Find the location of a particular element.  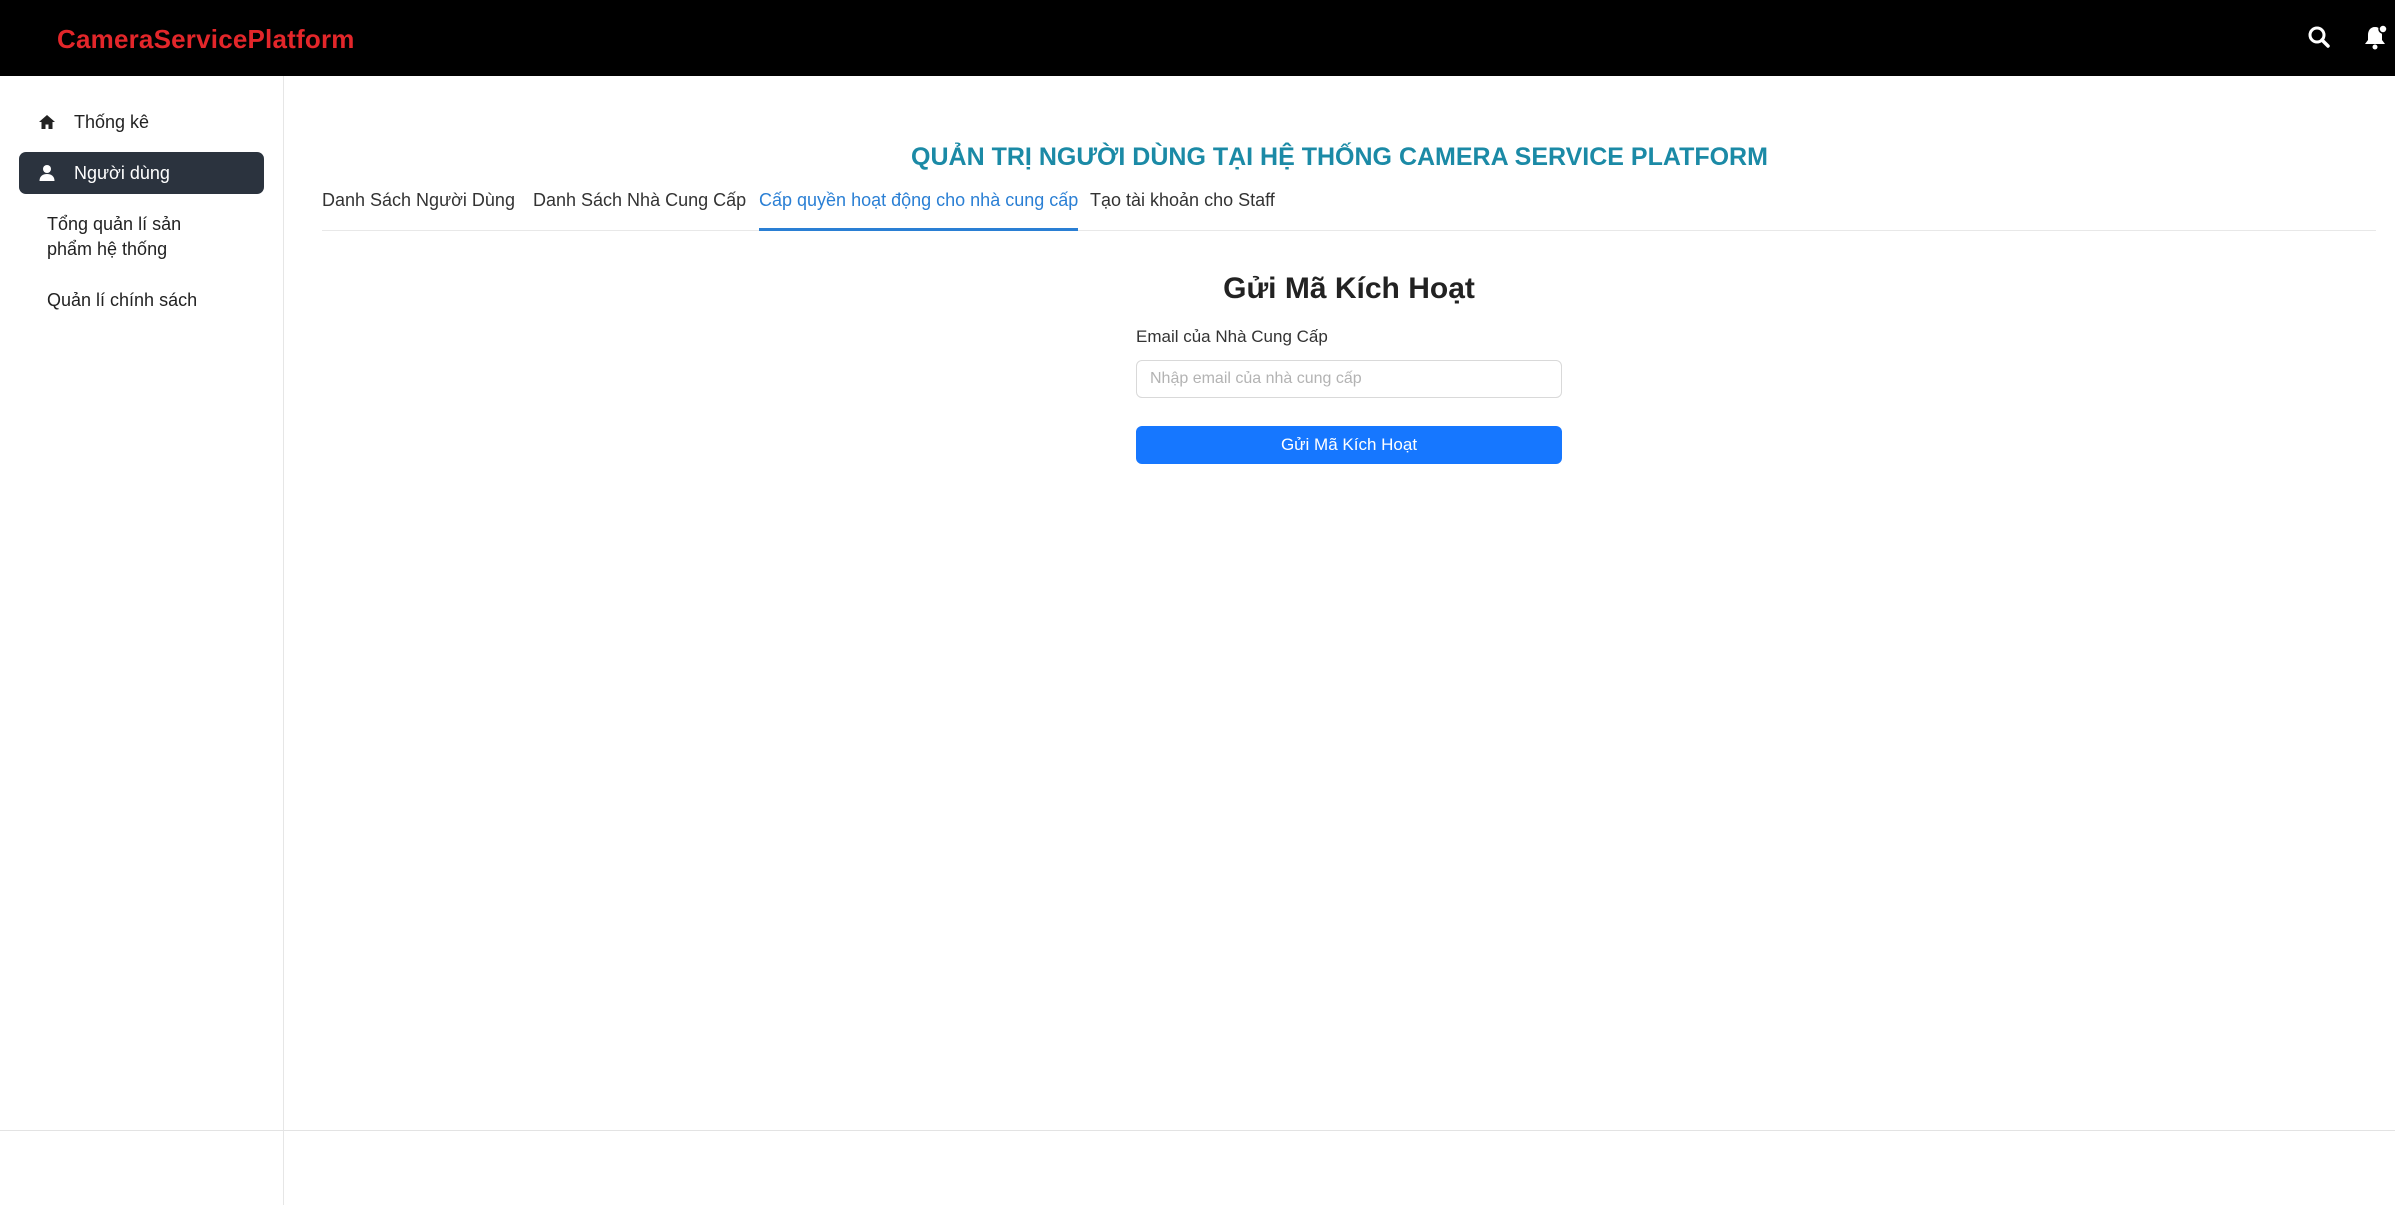

sidebar-item-product-management: Tổng quản lí sản phẩm hệ thống is located at coordinates (119, 237).